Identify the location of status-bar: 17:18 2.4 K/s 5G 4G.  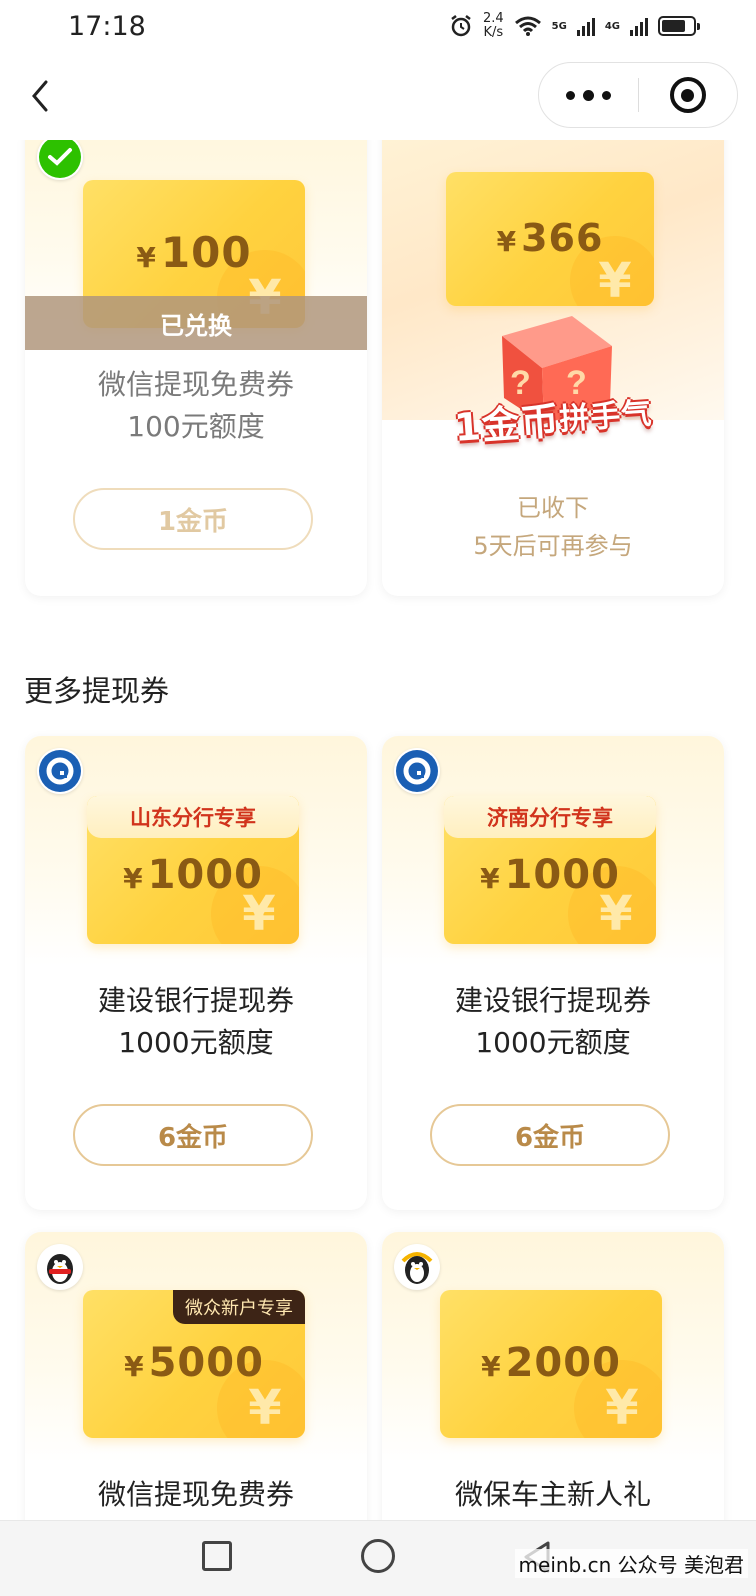
(378, 26).